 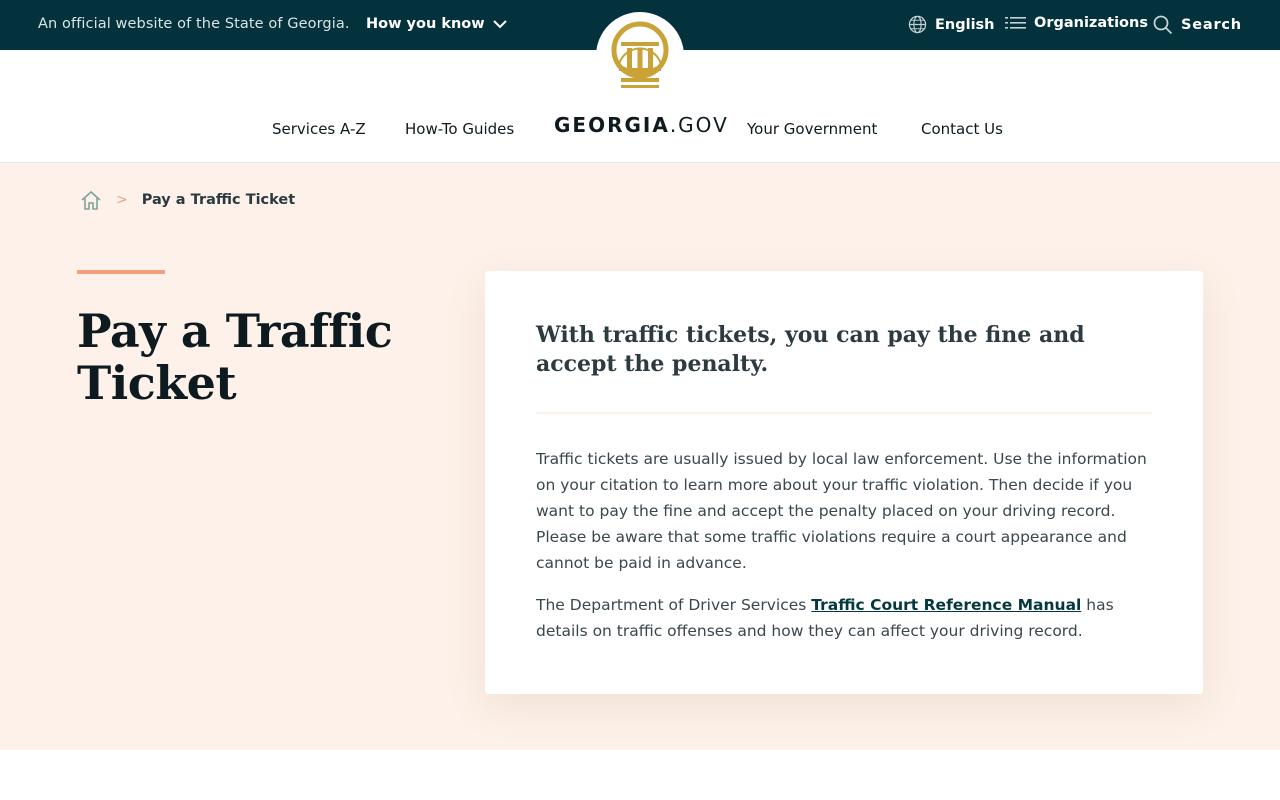 I want to click on nav-services-az: Services A-Z, so click(x=319, y=129).